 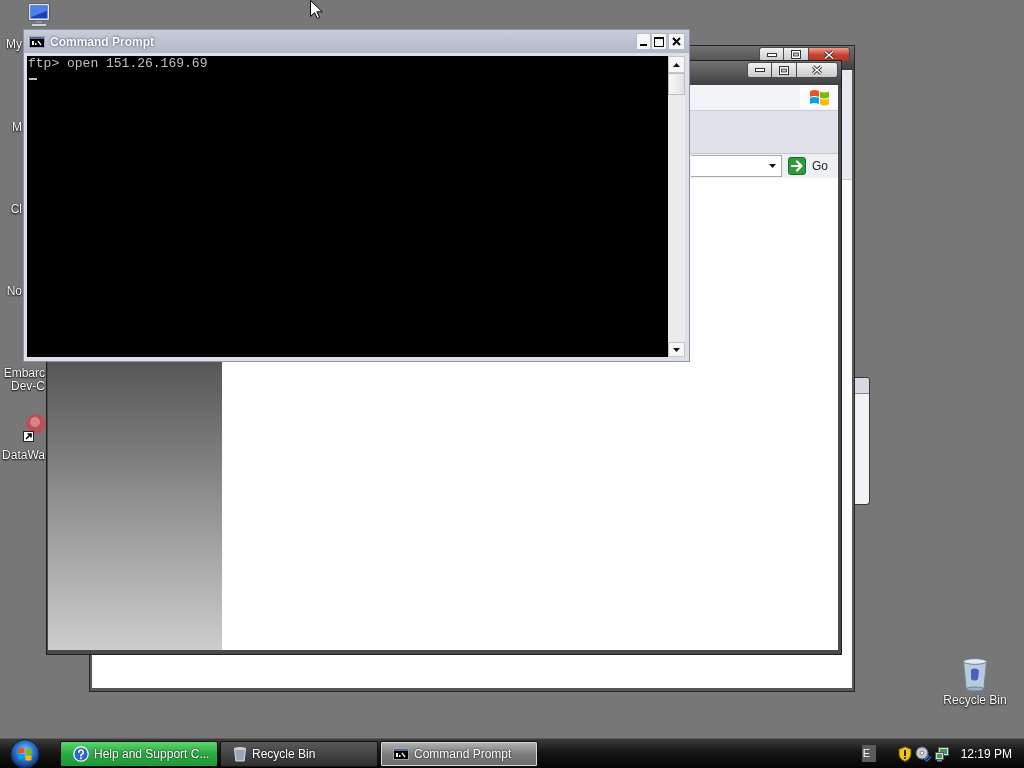 I want to click on computer-icon, so click(x=39, y=15).